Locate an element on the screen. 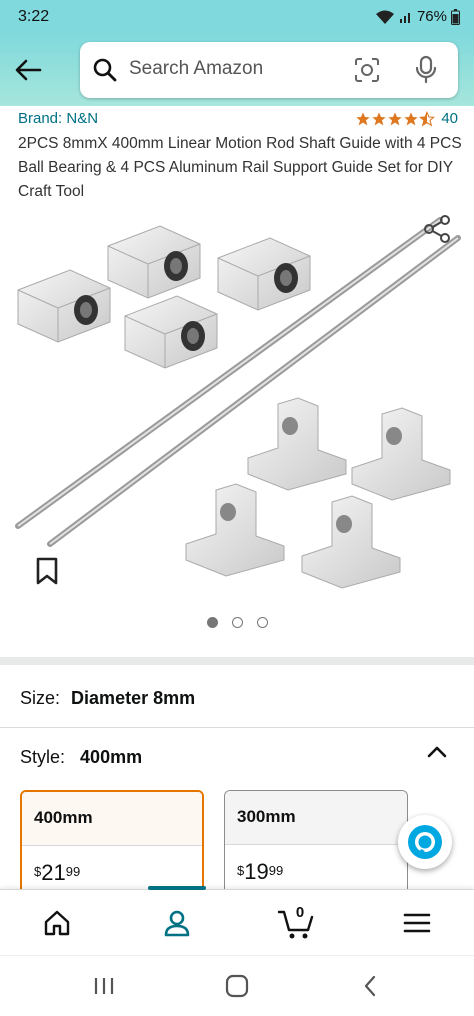 Image resolution: width=474 pixels, height=1016 pixels. size-label: Size: is located at coordinates (40, 698).